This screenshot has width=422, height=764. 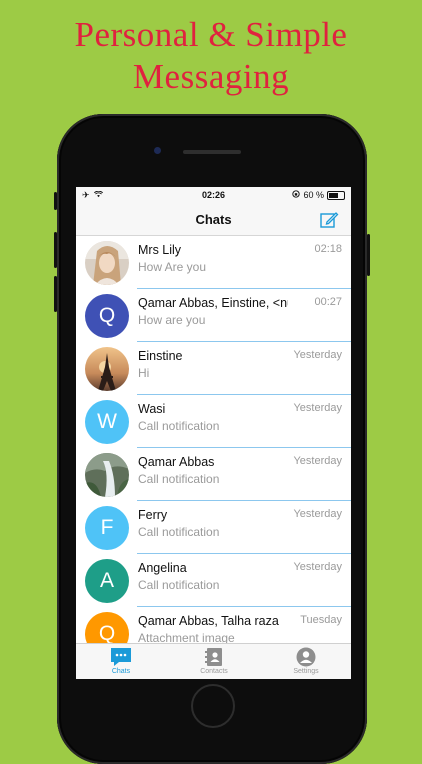 What do you see at coordinates (329, 220) in the screenshot?
I see `compose-icon` at bounding box center [329, 220].